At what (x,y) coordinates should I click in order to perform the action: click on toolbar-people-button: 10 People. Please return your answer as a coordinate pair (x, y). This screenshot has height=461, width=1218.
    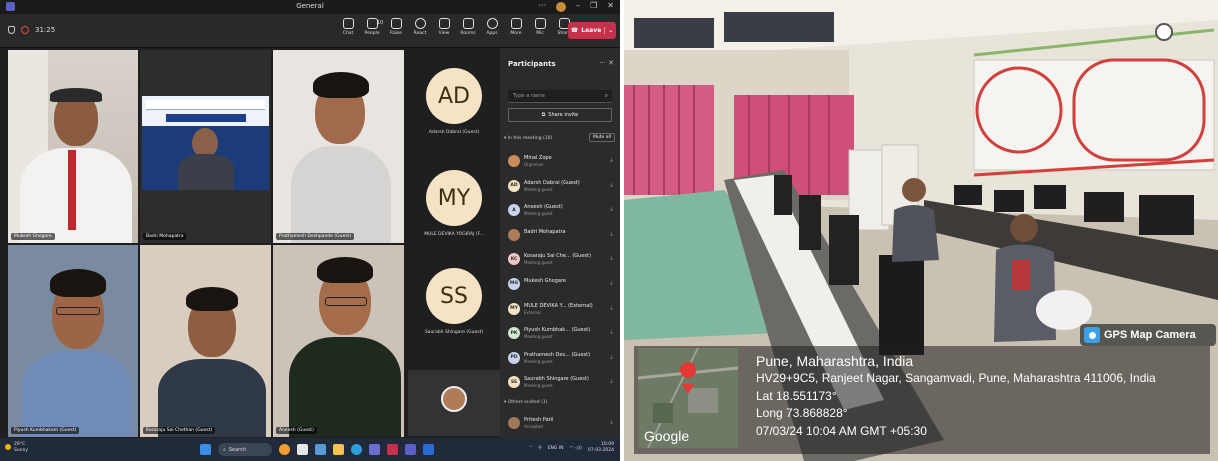
    Looking at the image, I should click on (373, 27).